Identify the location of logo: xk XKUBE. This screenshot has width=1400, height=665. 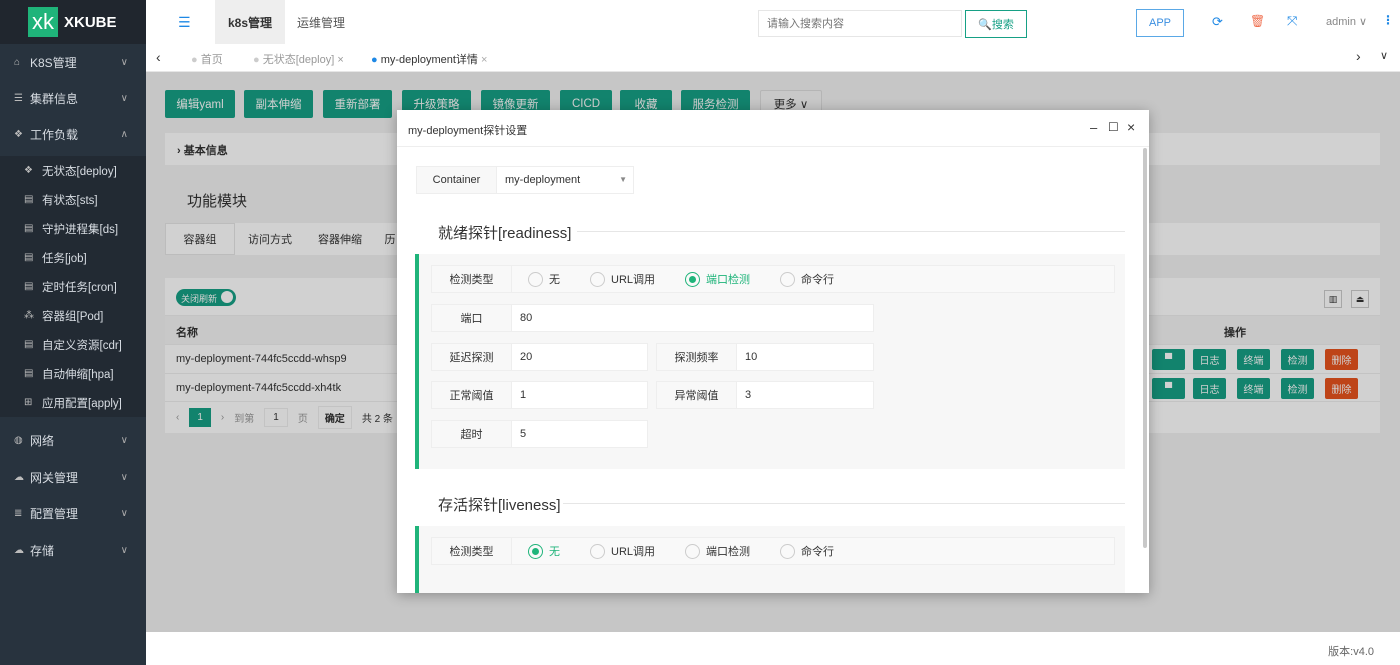
(73, 22).